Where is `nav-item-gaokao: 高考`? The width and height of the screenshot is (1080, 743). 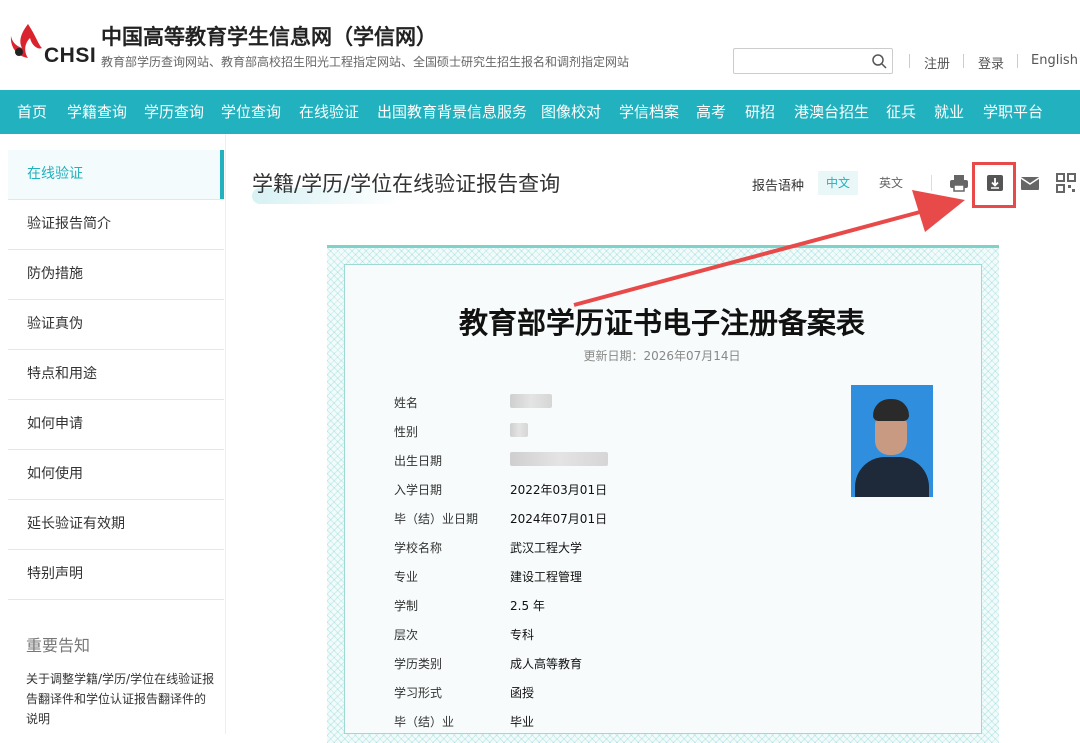 nav-item-gaokao: 高考 is located at coordinates (711, 112).